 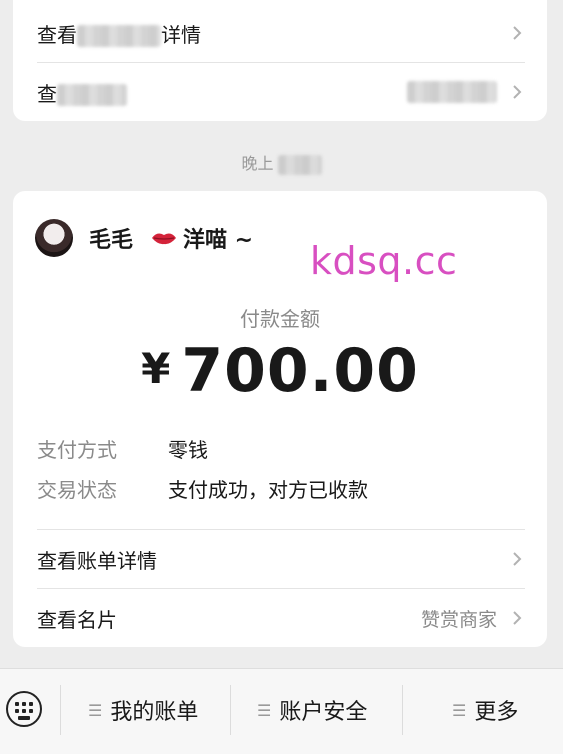 I want to click on row-label: 查, so click(x=47, y=93).